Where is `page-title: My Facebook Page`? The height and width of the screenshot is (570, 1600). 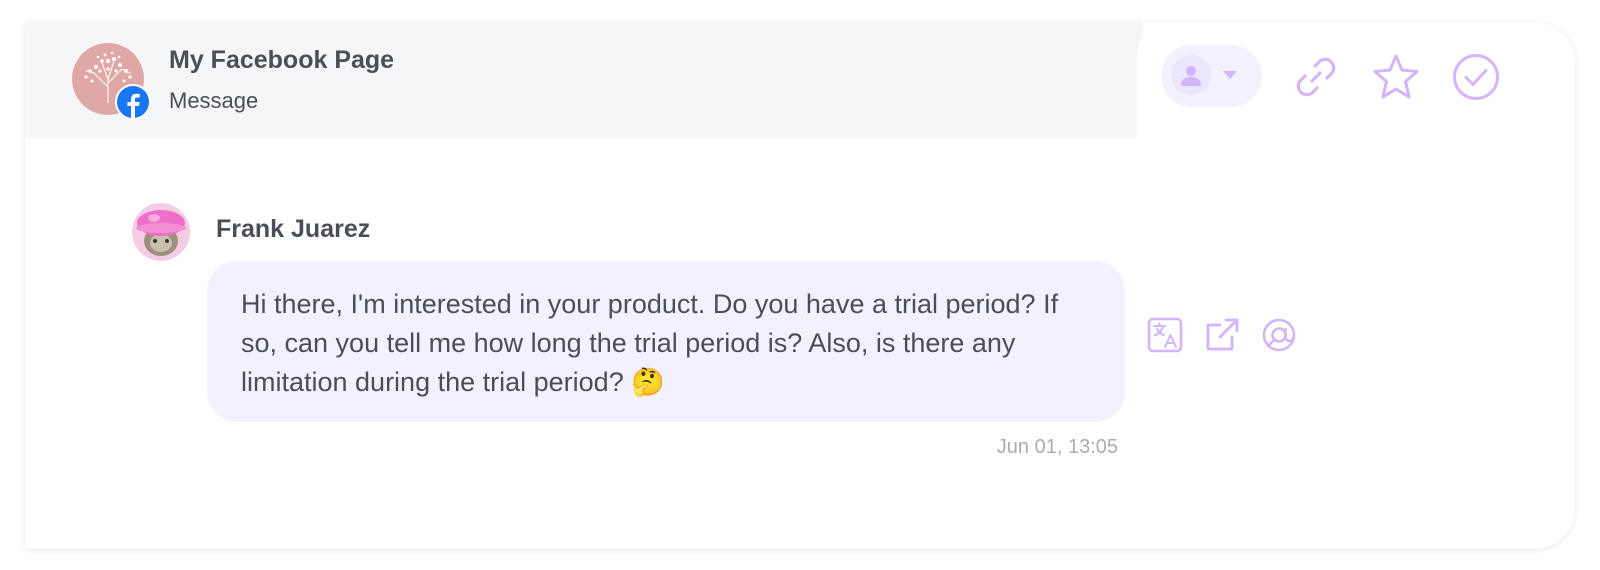 page-title: My Facebook Page is located at coordinates (282, 60).